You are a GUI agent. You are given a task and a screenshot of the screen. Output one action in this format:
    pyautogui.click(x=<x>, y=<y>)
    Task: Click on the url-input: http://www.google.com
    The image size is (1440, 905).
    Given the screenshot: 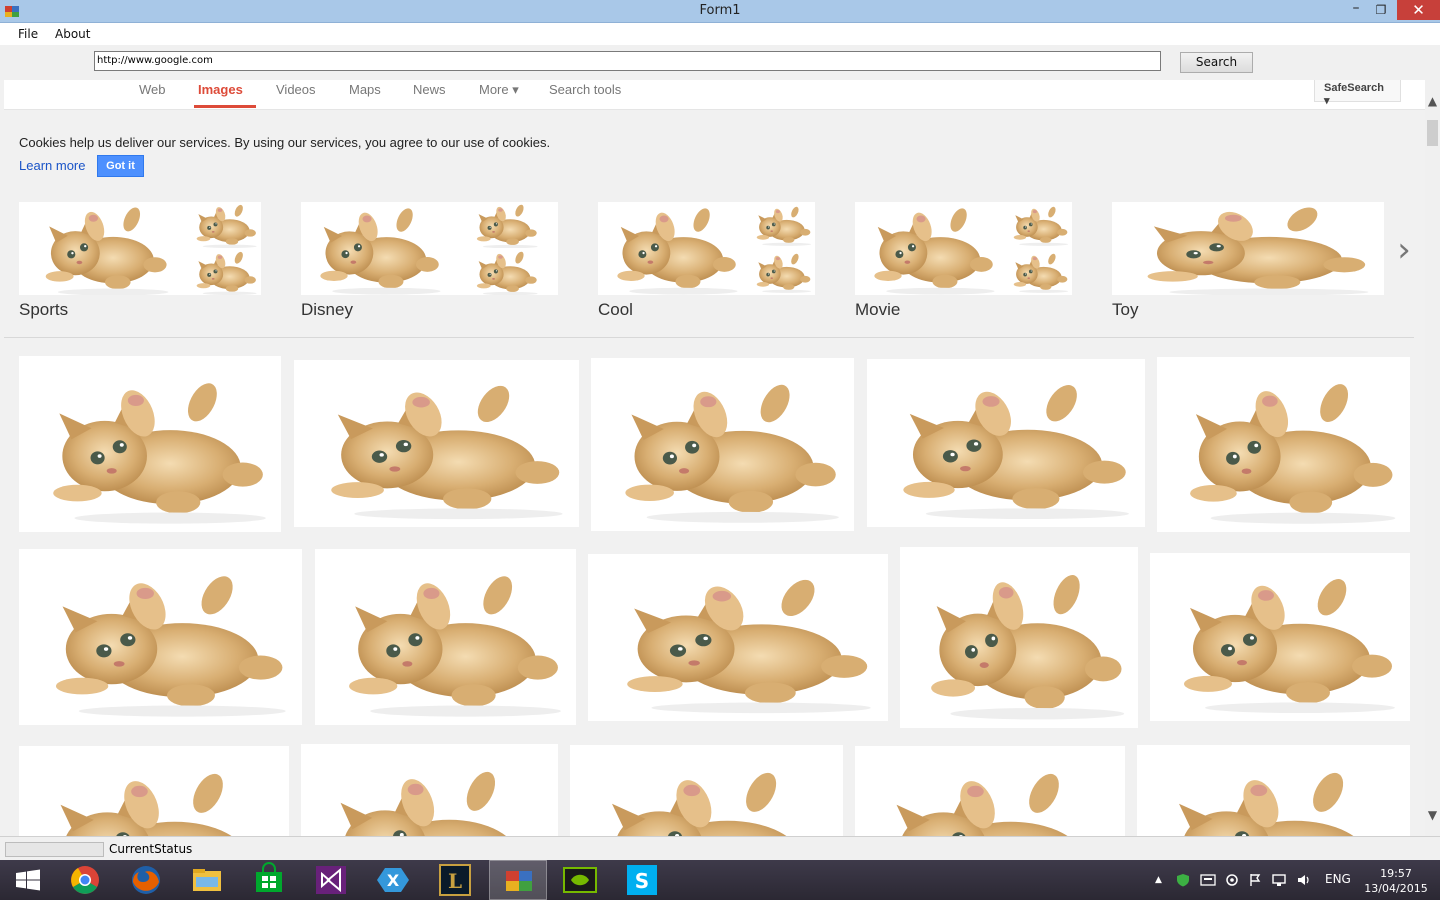 What is the action you would take?
    pyautogui.click(x=627, y=61)
    